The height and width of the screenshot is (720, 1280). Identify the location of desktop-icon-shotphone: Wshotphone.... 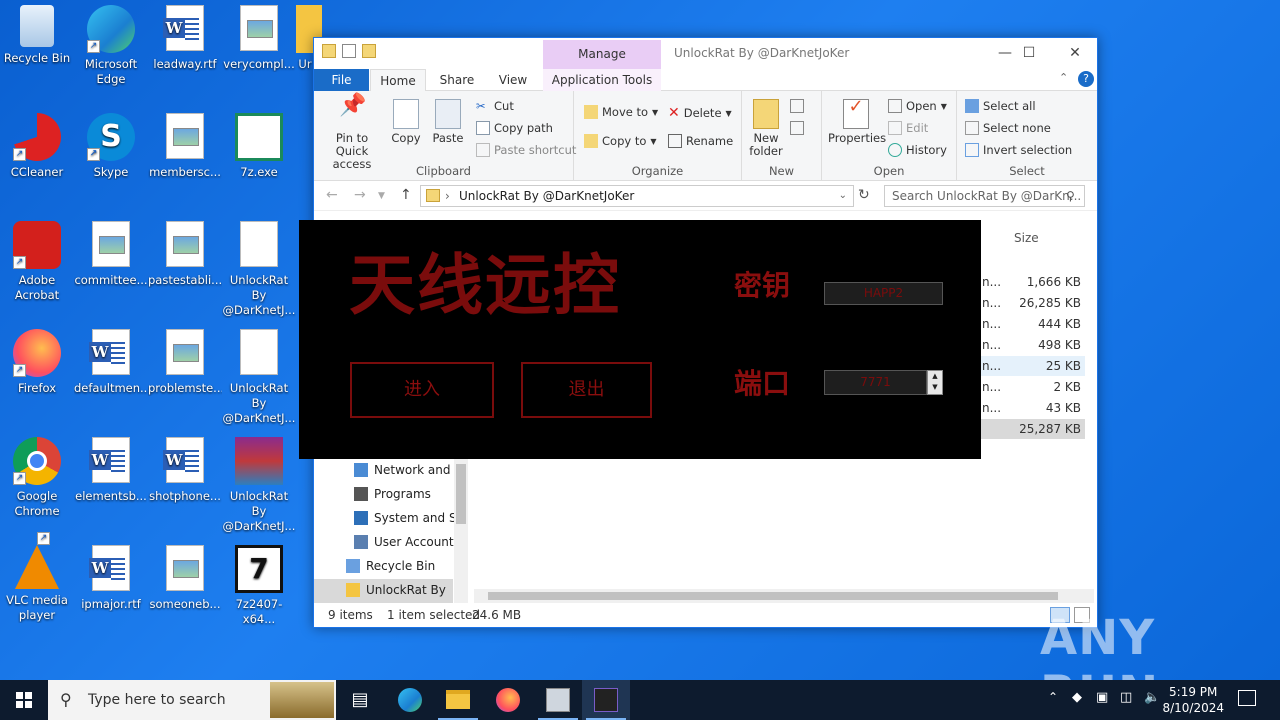
(185, 470).